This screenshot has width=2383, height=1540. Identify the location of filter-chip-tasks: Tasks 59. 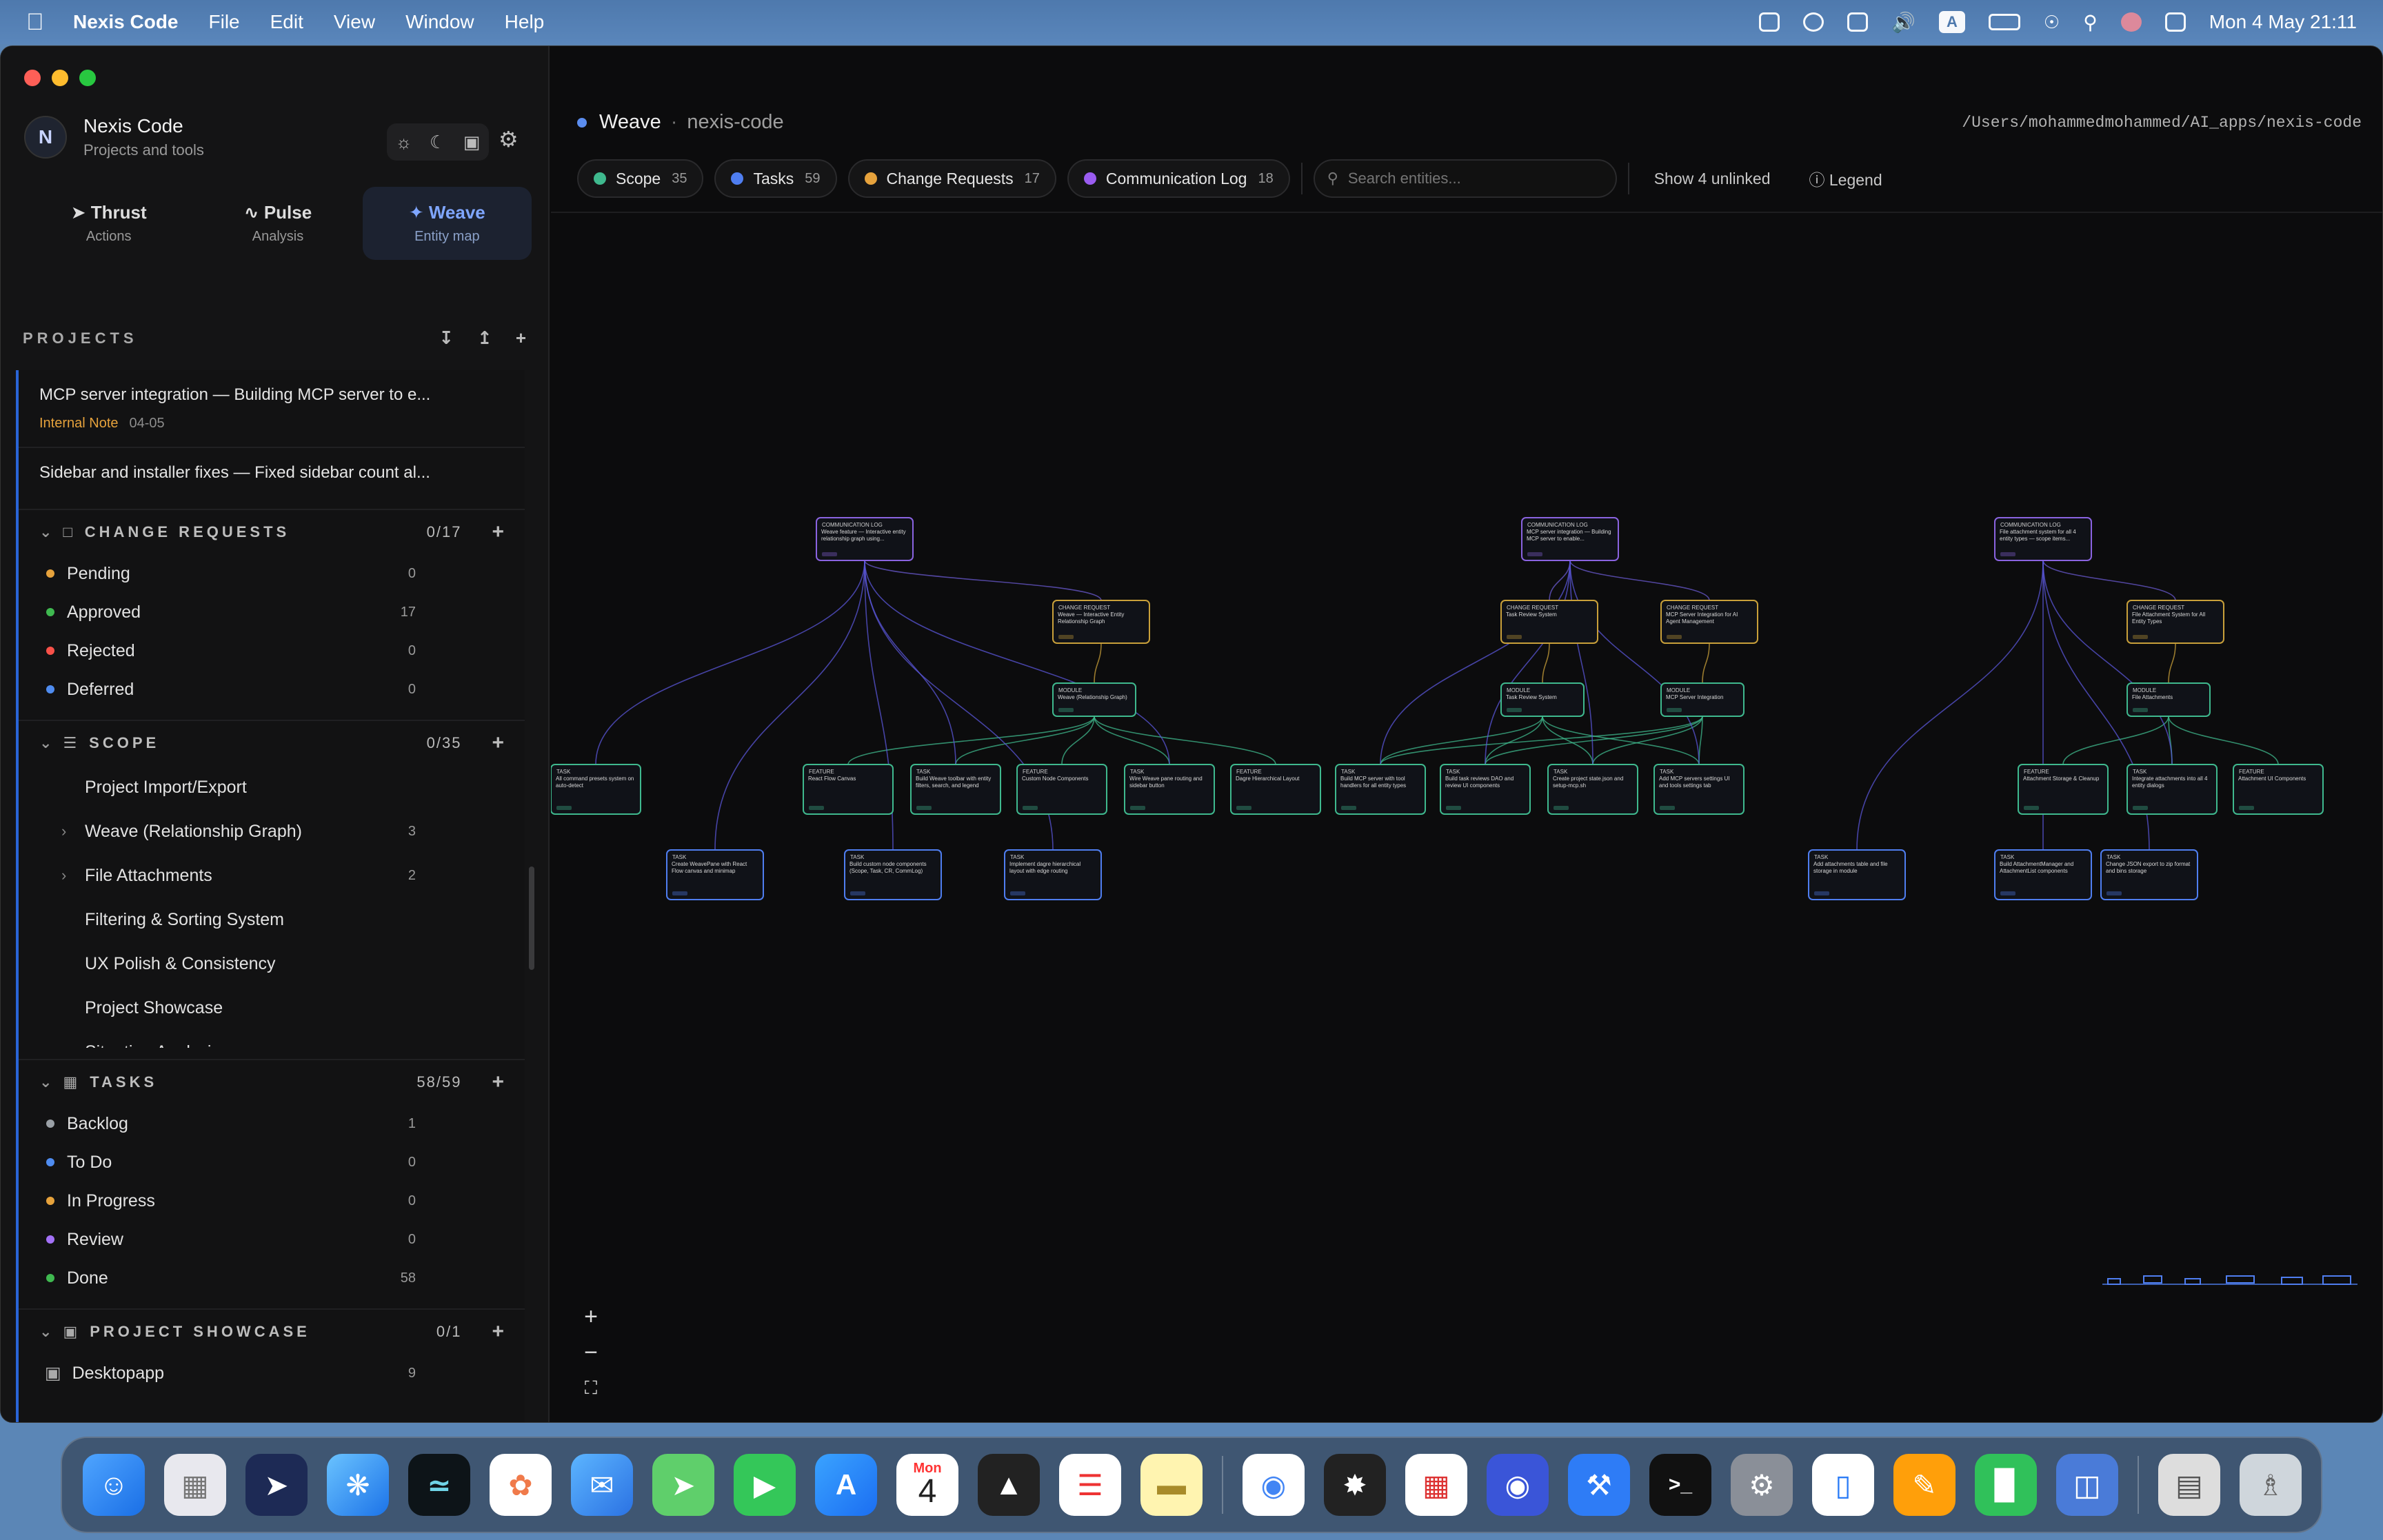
(775, 178).